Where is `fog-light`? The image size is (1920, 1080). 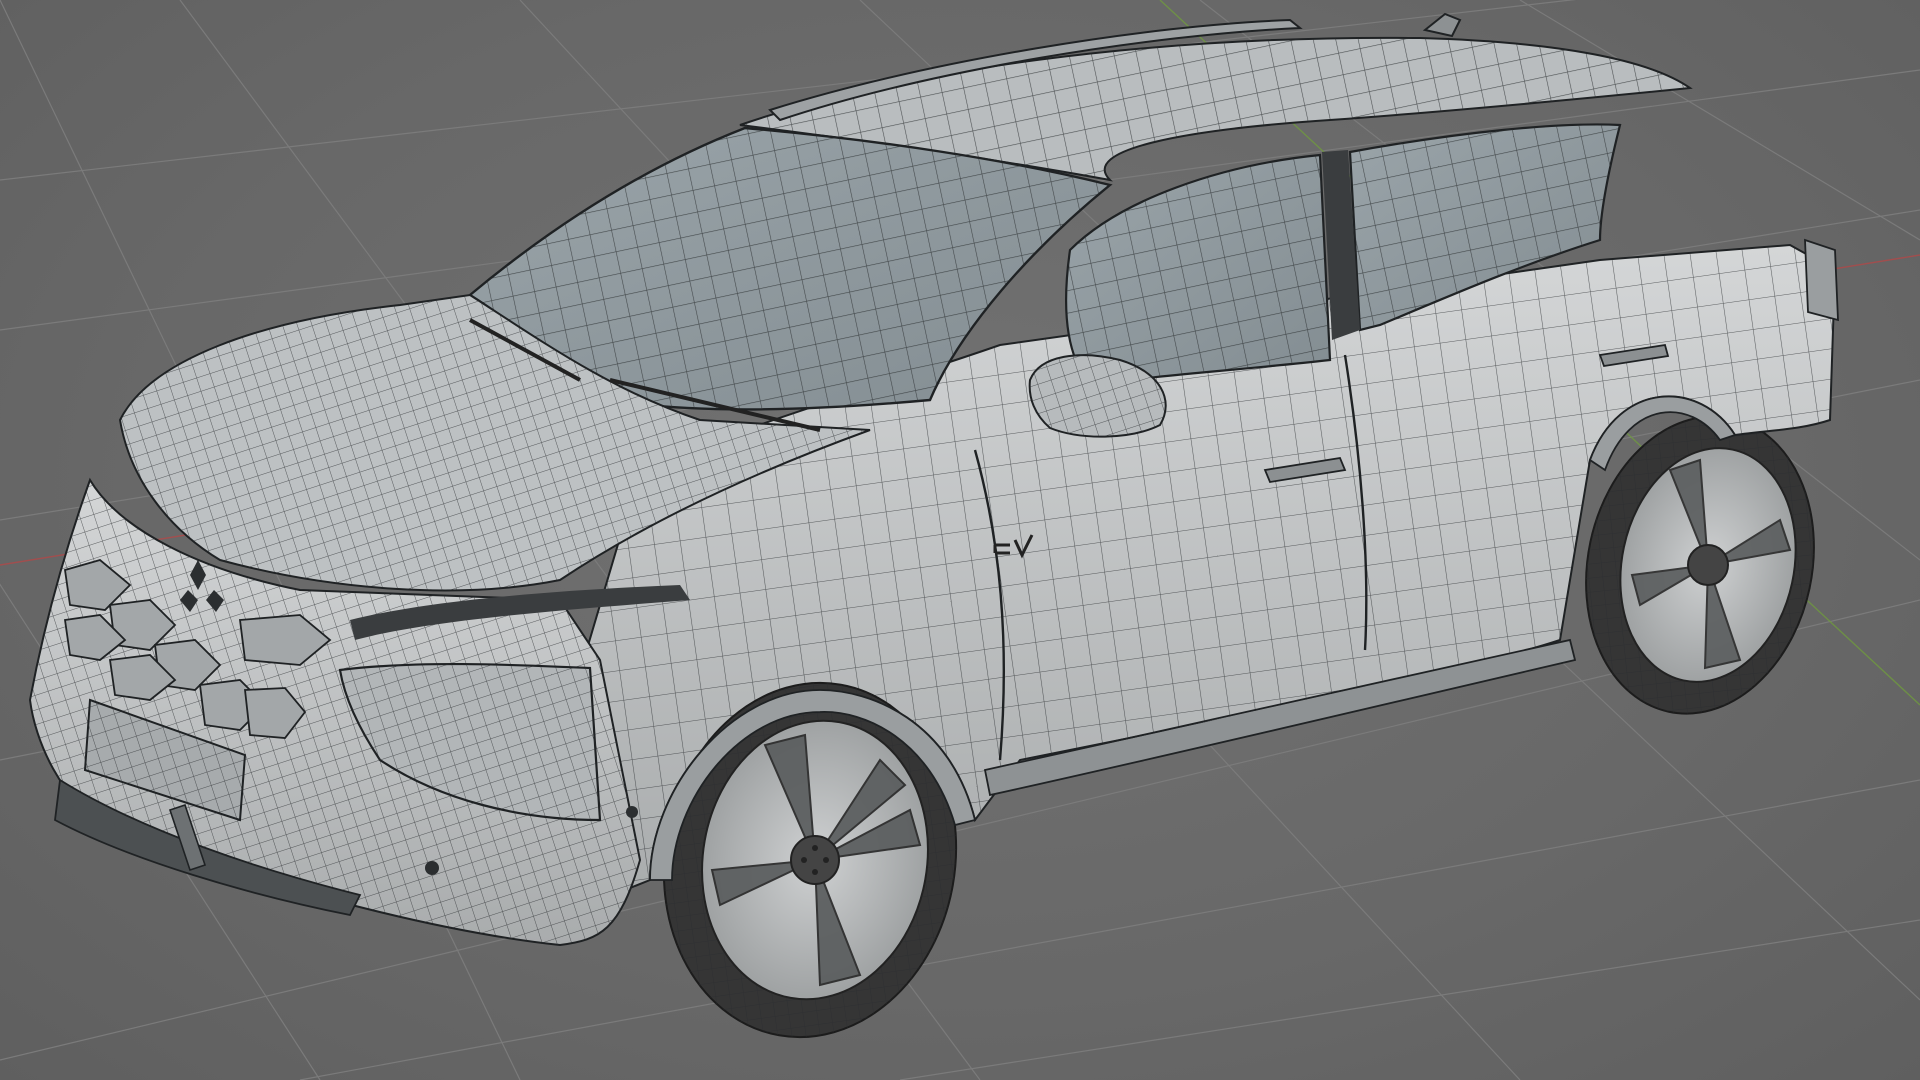 fog-light is located at coordinates (632, 812).